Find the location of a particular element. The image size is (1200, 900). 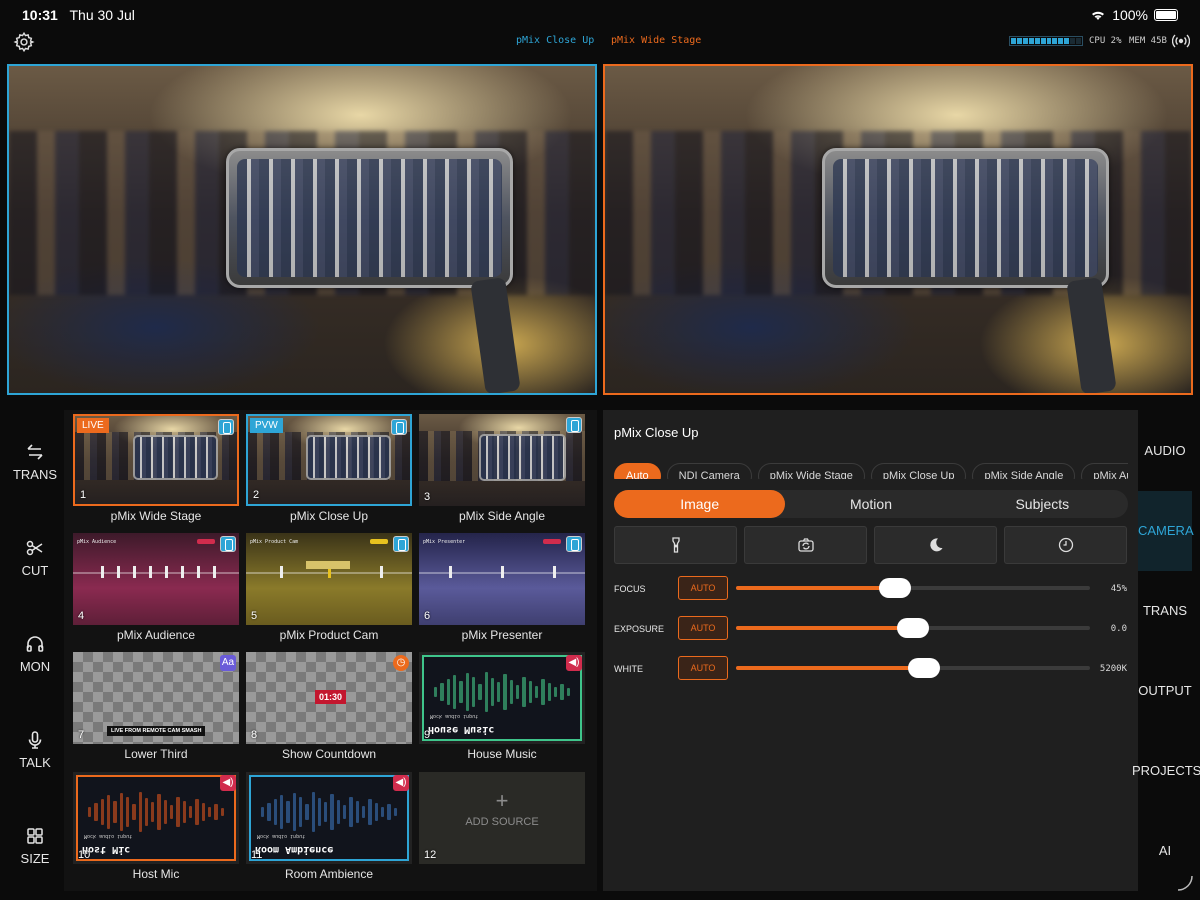

source-tile-2: PVW 2 pMix Close Up is located at coordinates (329, 467).